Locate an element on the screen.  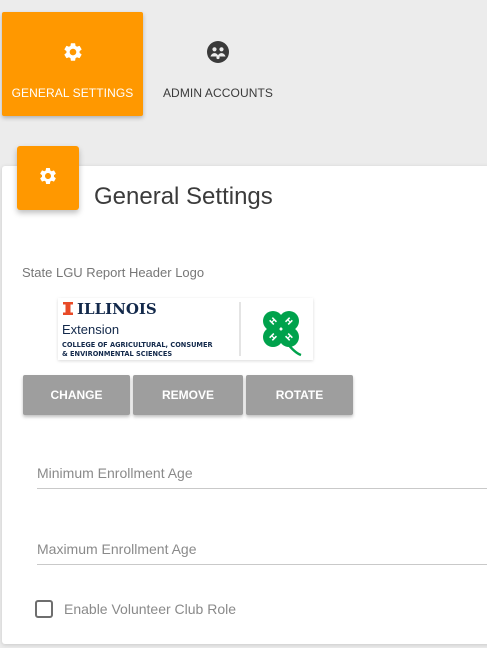
tab-general-settings: GENERAL SETTINGS is located at coordinates (72, 64).